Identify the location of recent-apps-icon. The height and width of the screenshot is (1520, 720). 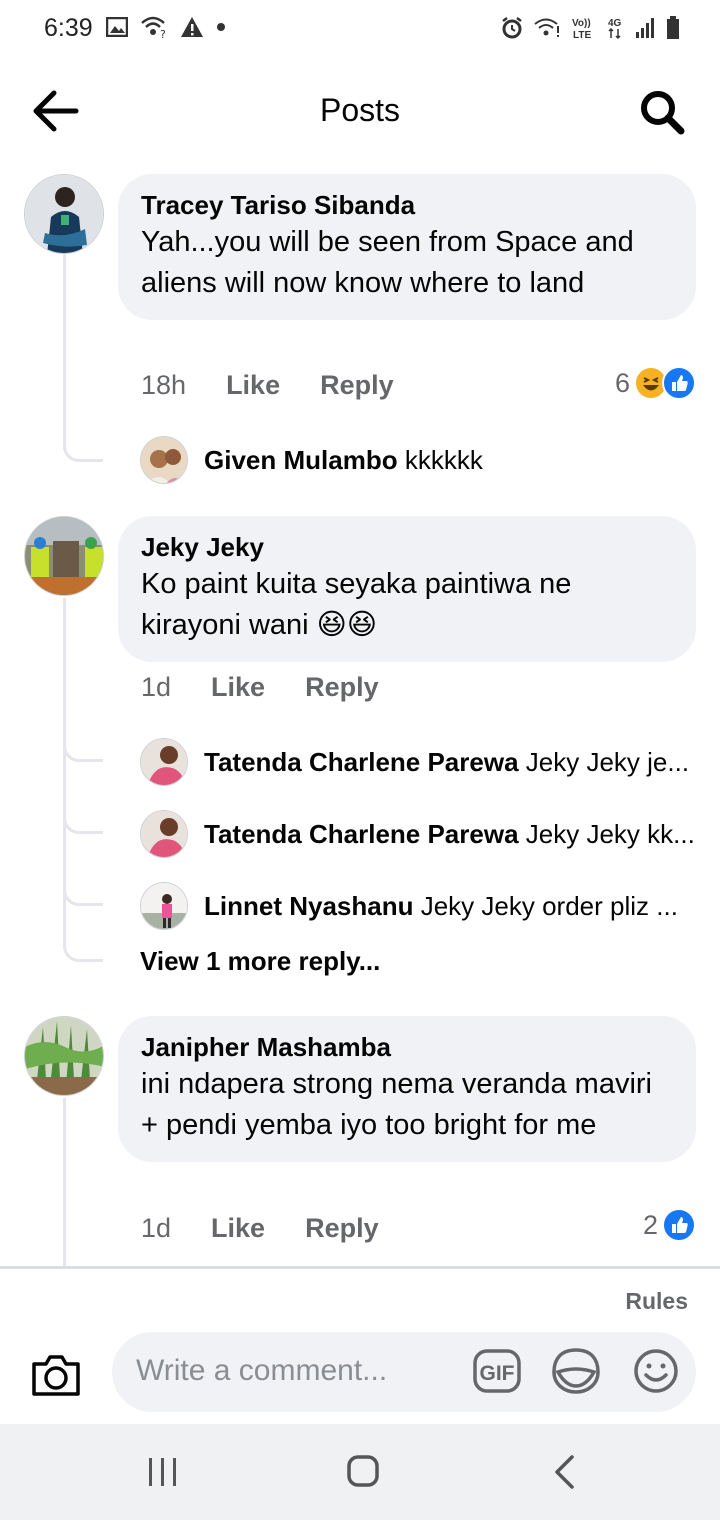
(163, 1472).